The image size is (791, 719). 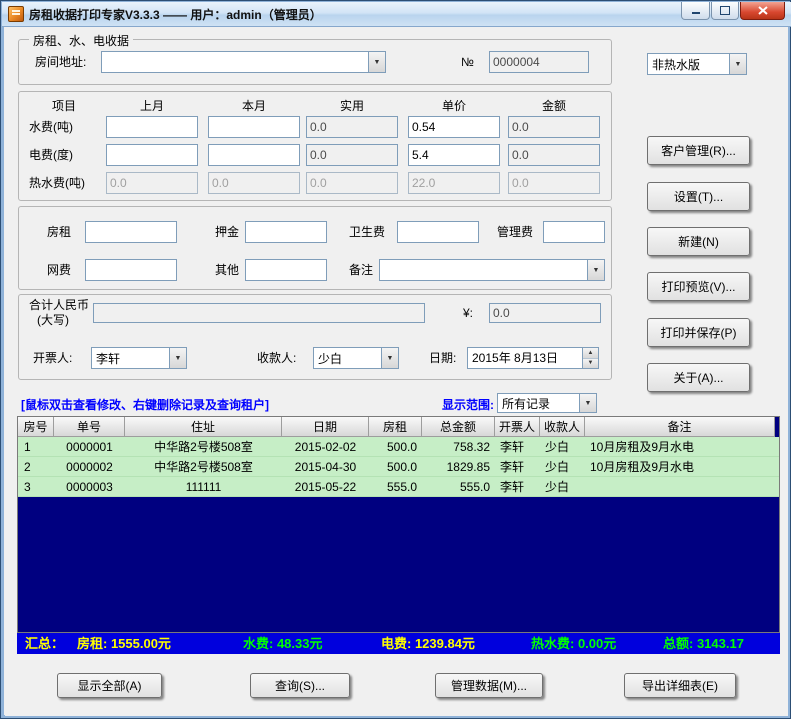 I want to click on print-save-button: 打印并保存(P), so click(x=698, y=332).